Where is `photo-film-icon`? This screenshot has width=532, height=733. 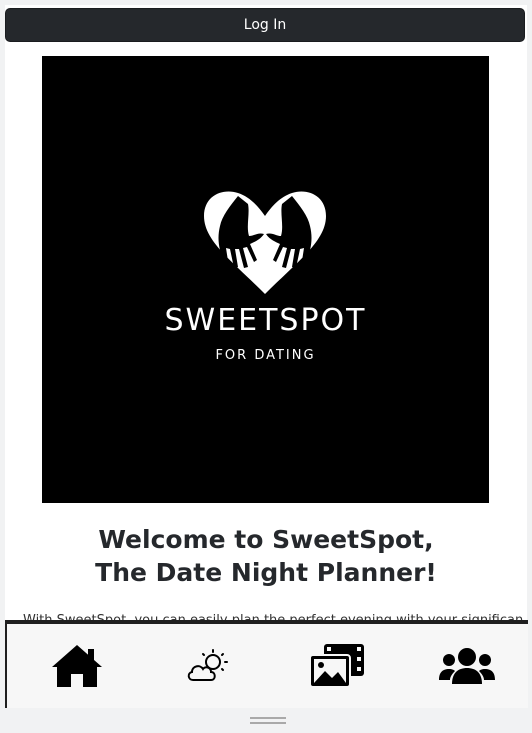
photo-film-icon is located at coordinates (336, 666).